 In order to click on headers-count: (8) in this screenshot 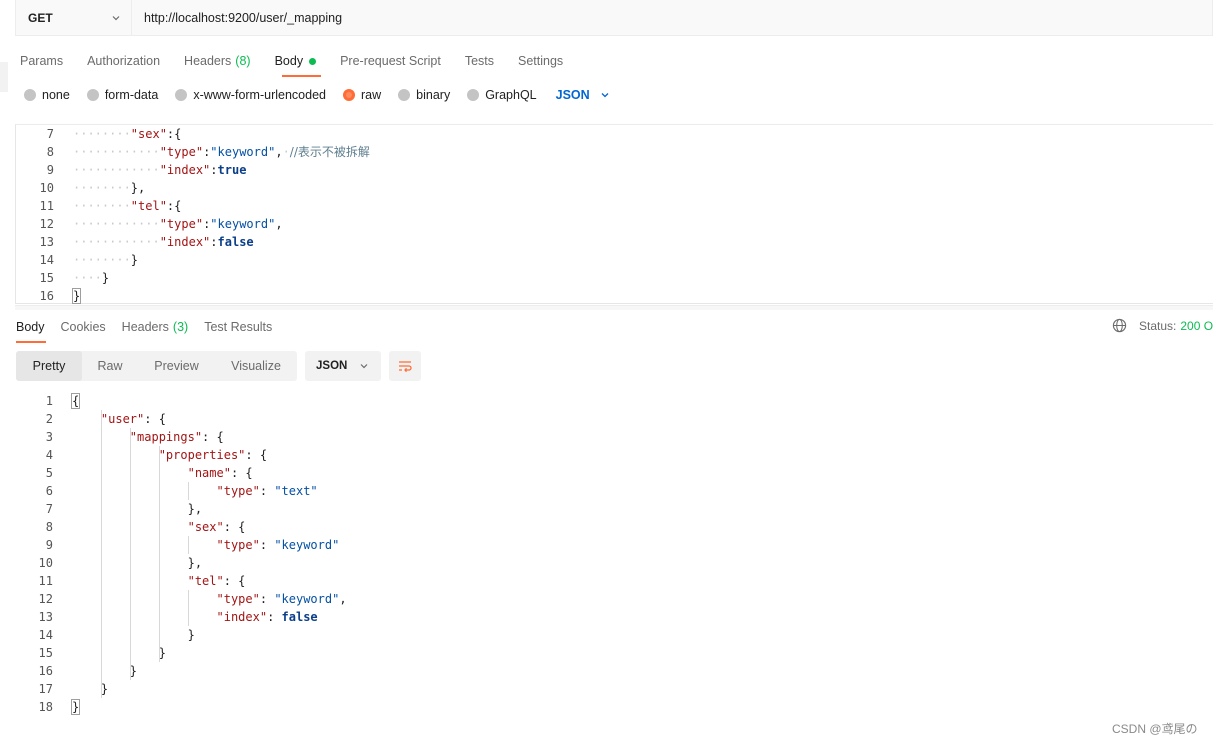, I will do `click(243, 61)`.